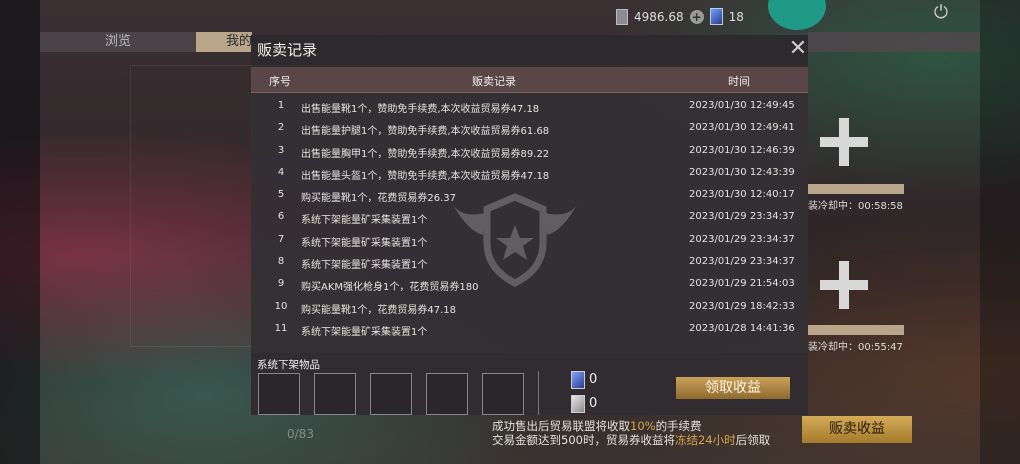  What do you see at coordinates (742, 306) in the screenshot?
I see `record-time: 2023/01/29 18:42:33` at bounding box center [742, 306].